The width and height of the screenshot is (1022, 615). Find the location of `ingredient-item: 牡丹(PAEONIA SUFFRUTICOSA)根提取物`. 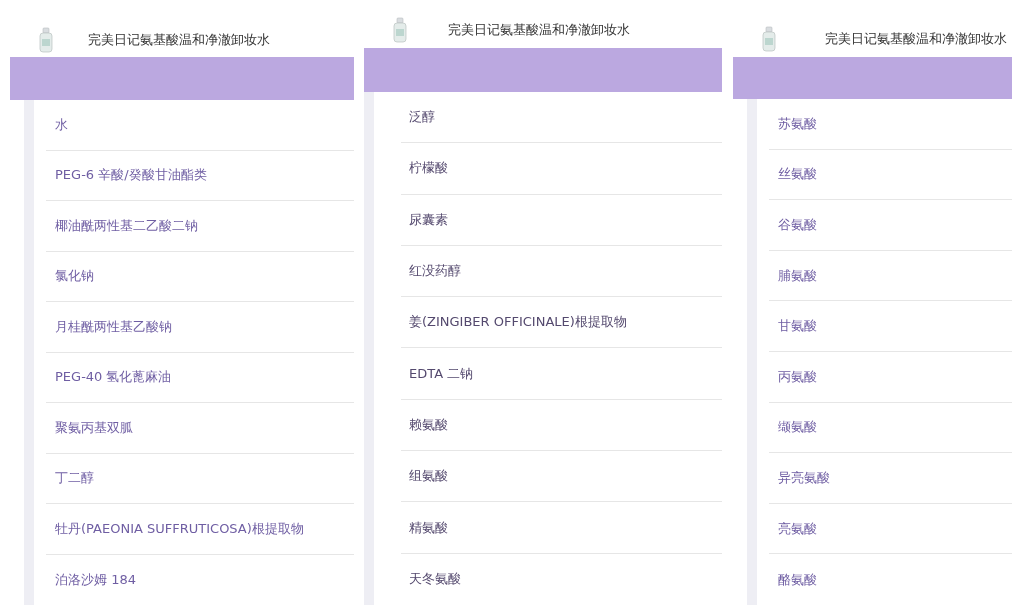

ingredient-item: 牡丹(PAEONIA SUFFRUTICOSA)根提取物 is located at coordinates (179, 528).